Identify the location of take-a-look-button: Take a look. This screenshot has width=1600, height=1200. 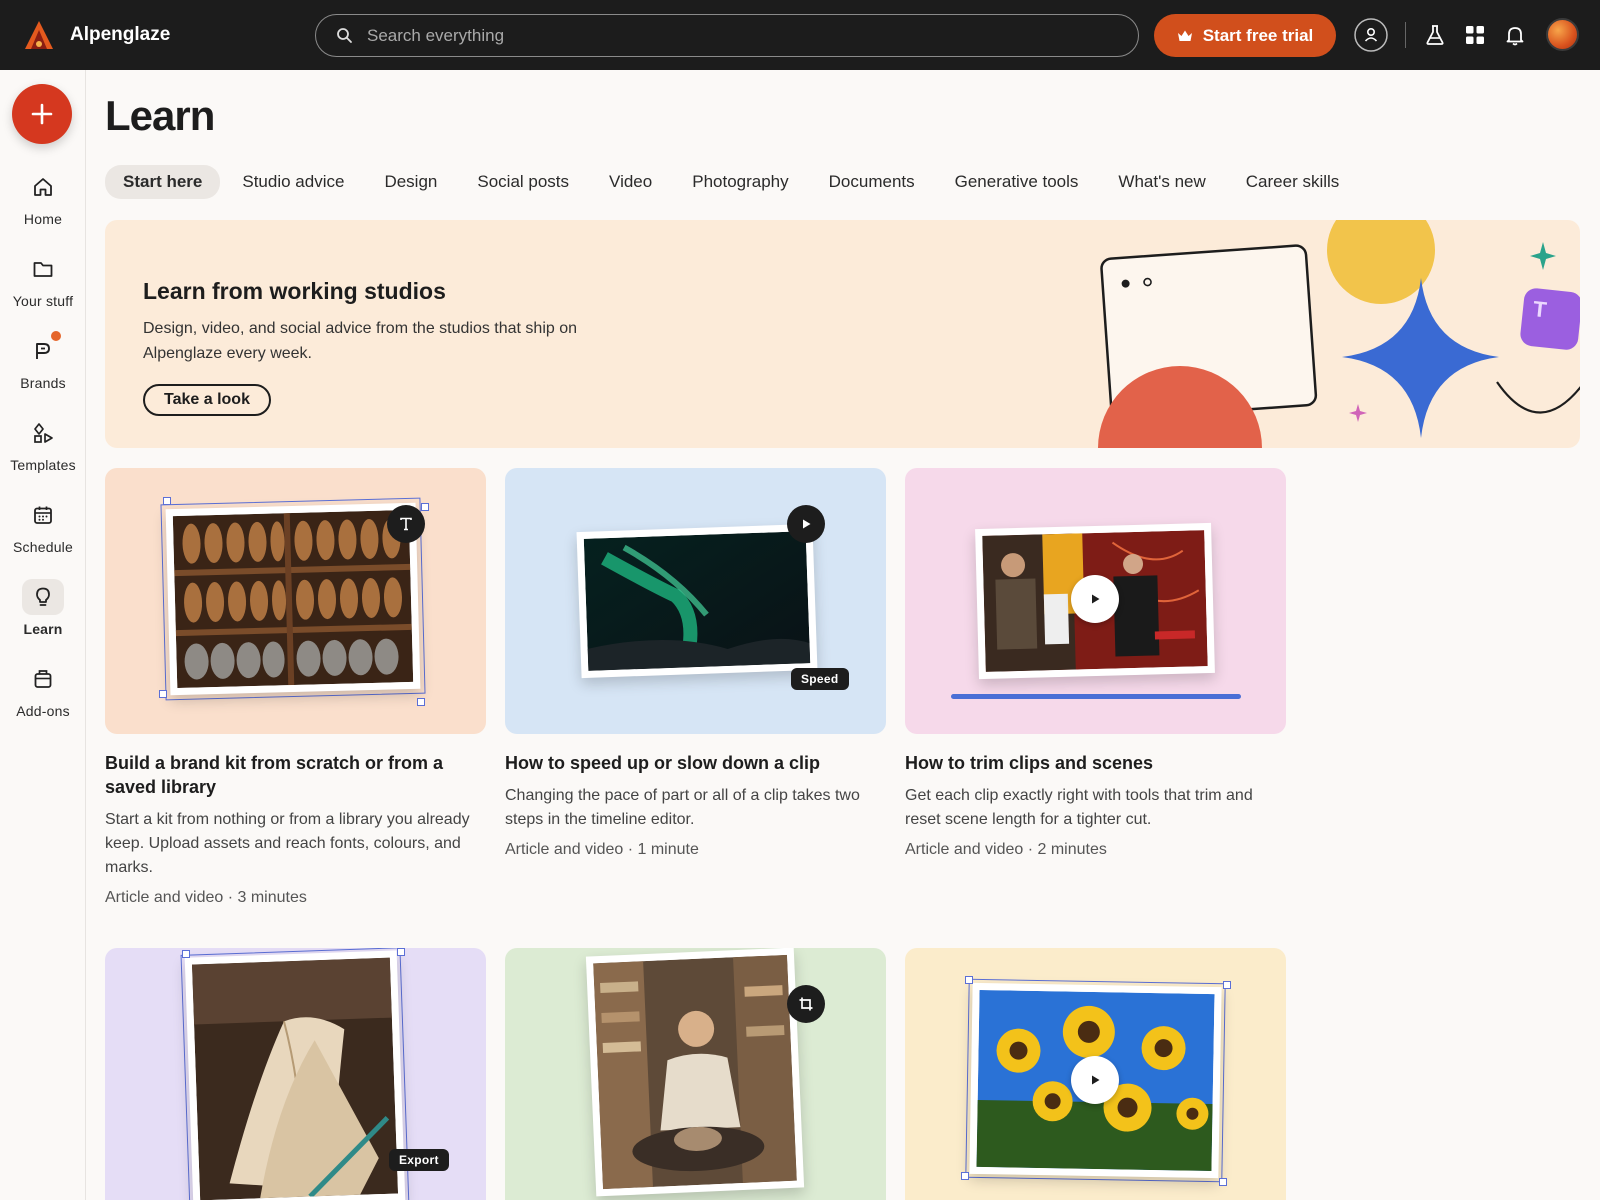
(207, 400).